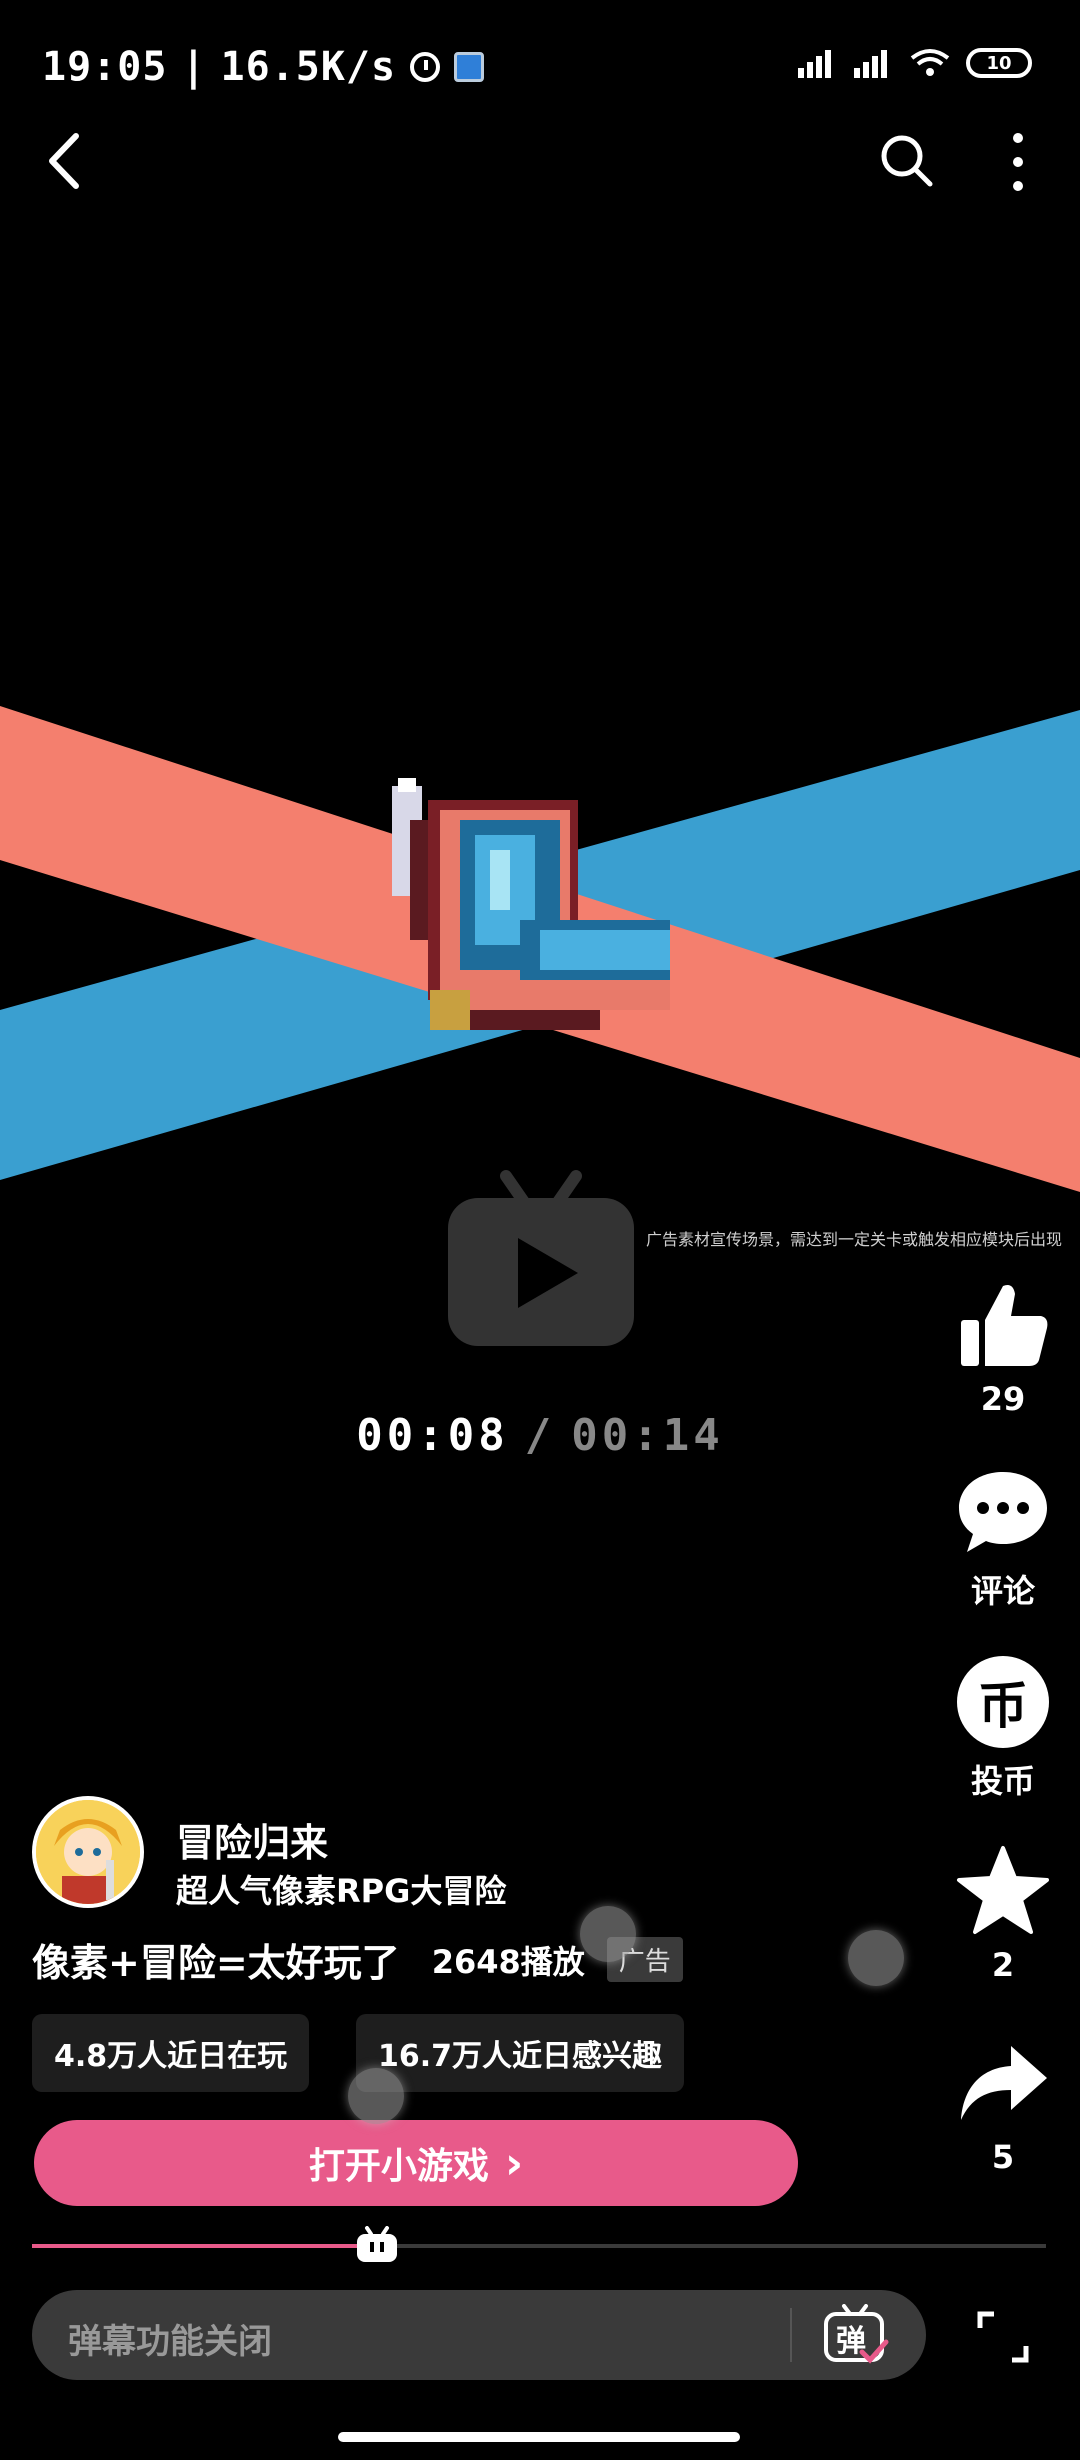 This screenshot has height=2460, width=1080. I want to click on game-name: 冒险归来, so click(252, 1839).